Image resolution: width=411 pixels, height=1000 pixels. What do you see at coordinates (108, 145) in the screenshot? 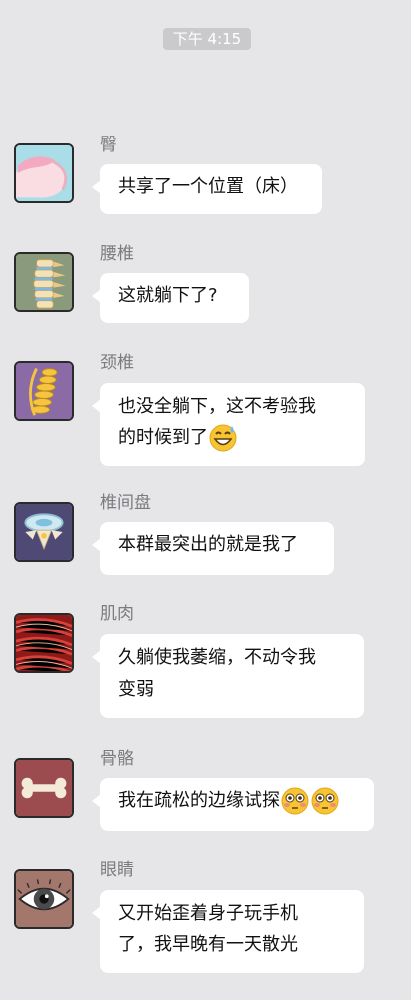
I see `sender-name: 臀` at bounding box center [108, 145].